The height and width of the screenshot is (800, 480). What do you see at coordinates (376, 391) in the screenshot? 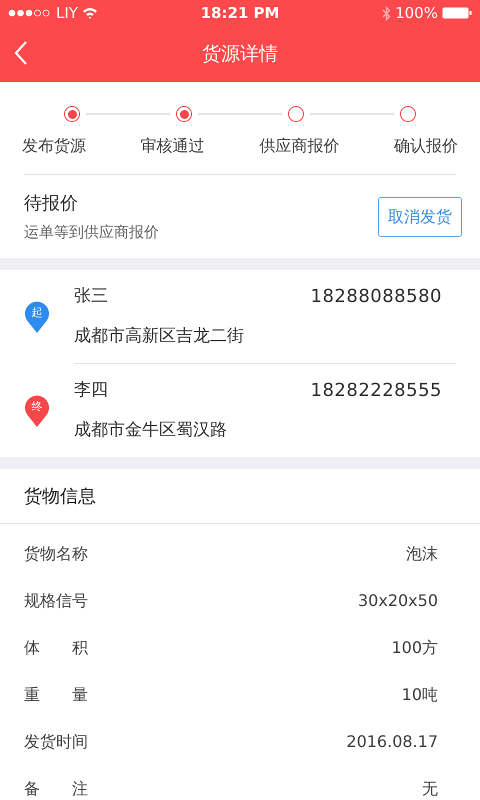
I see `phone-number: 18282228555` at bounding box center [376, 391].